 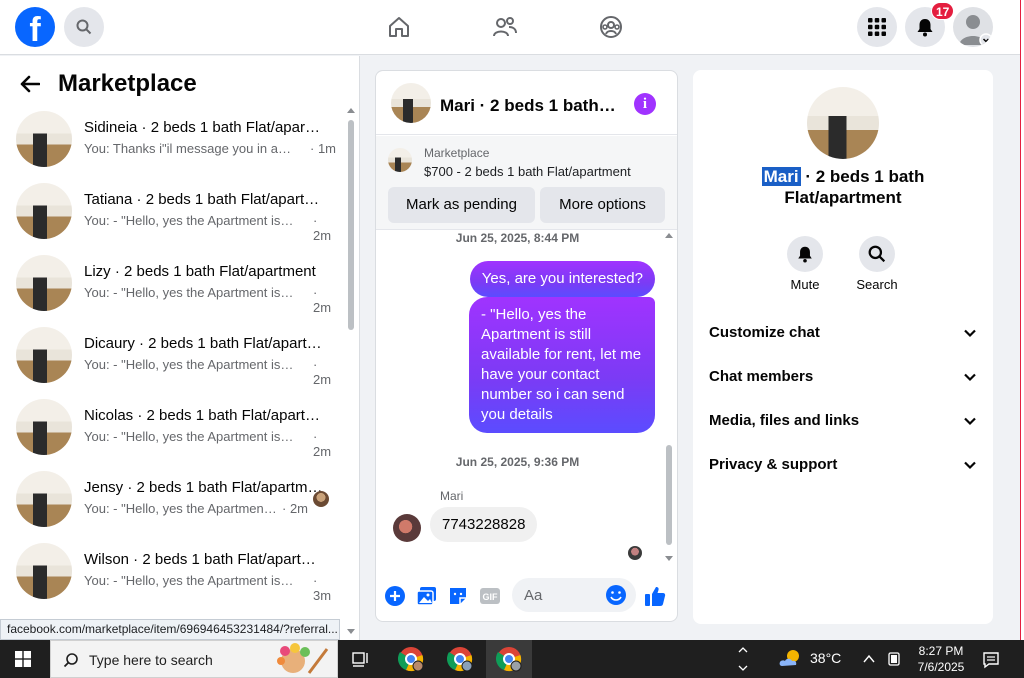 I want to click on groups-nav-button, so click(x=611, y=27).